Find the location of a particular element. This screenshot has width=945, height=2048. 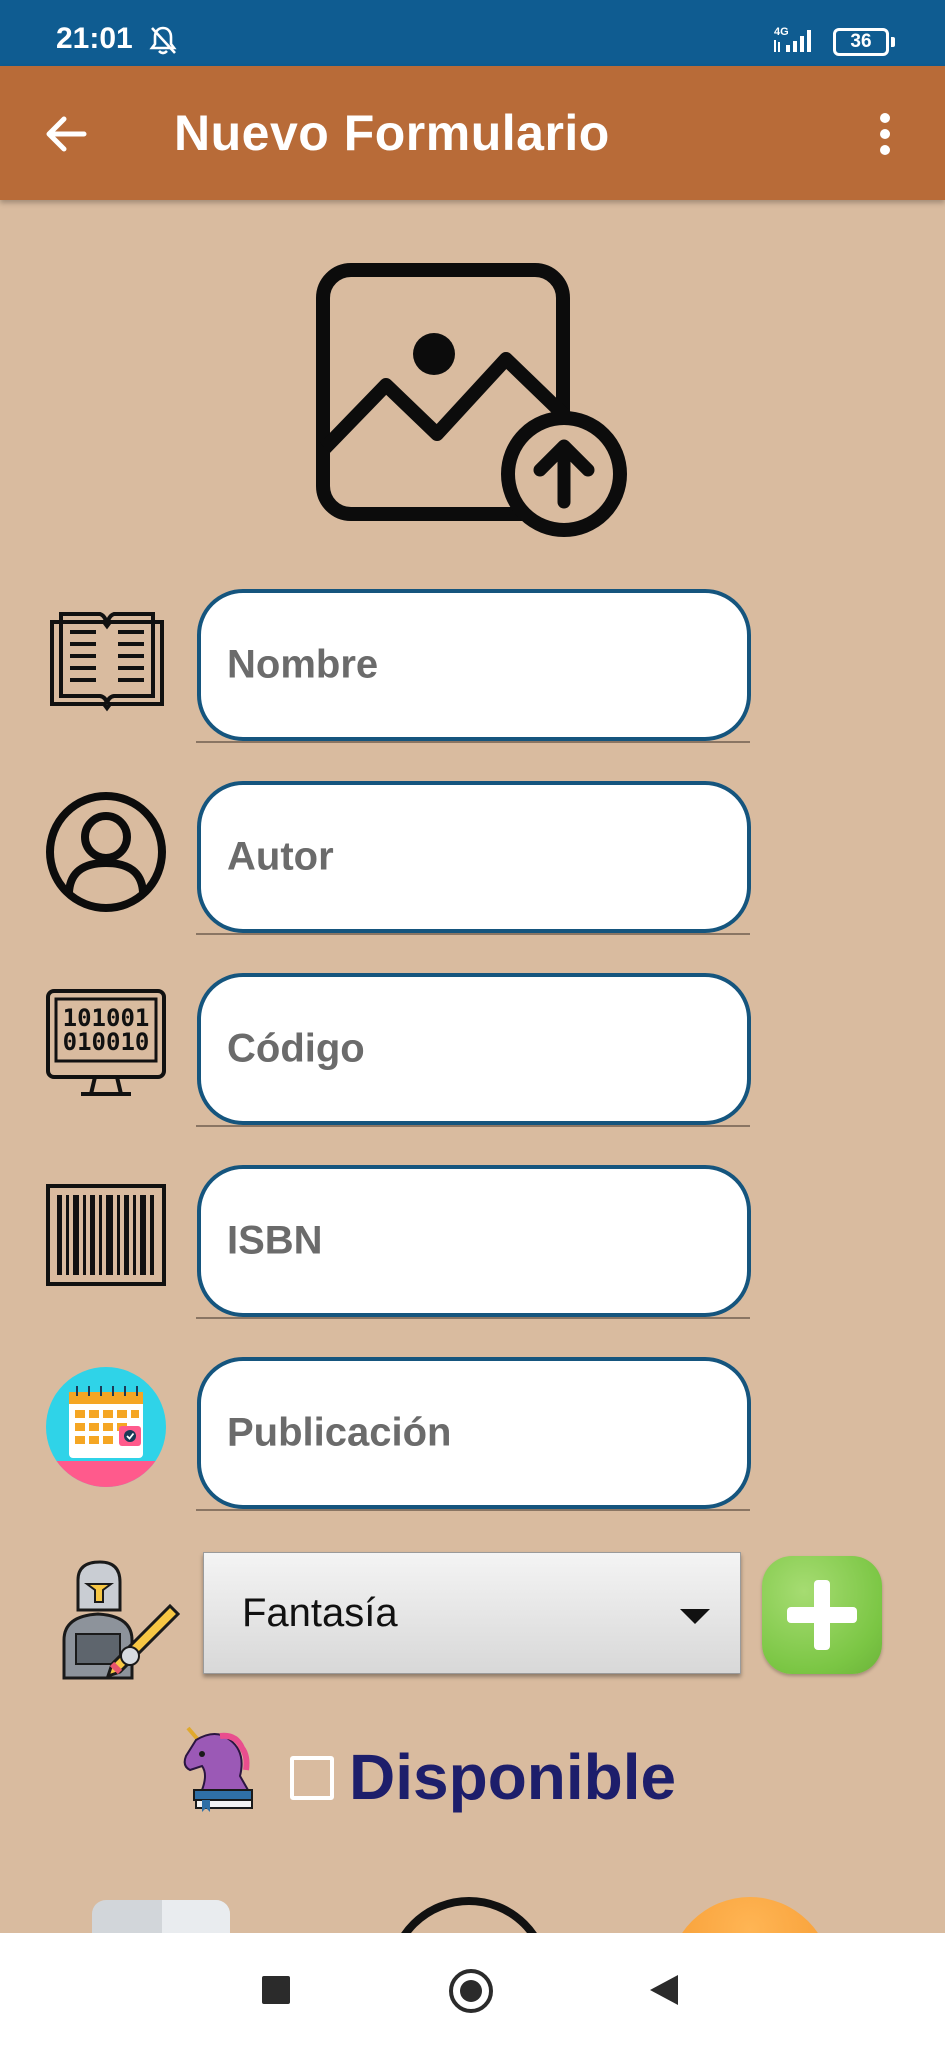

nombre-placeholder: Nombre is located at coordinates (303, 664).